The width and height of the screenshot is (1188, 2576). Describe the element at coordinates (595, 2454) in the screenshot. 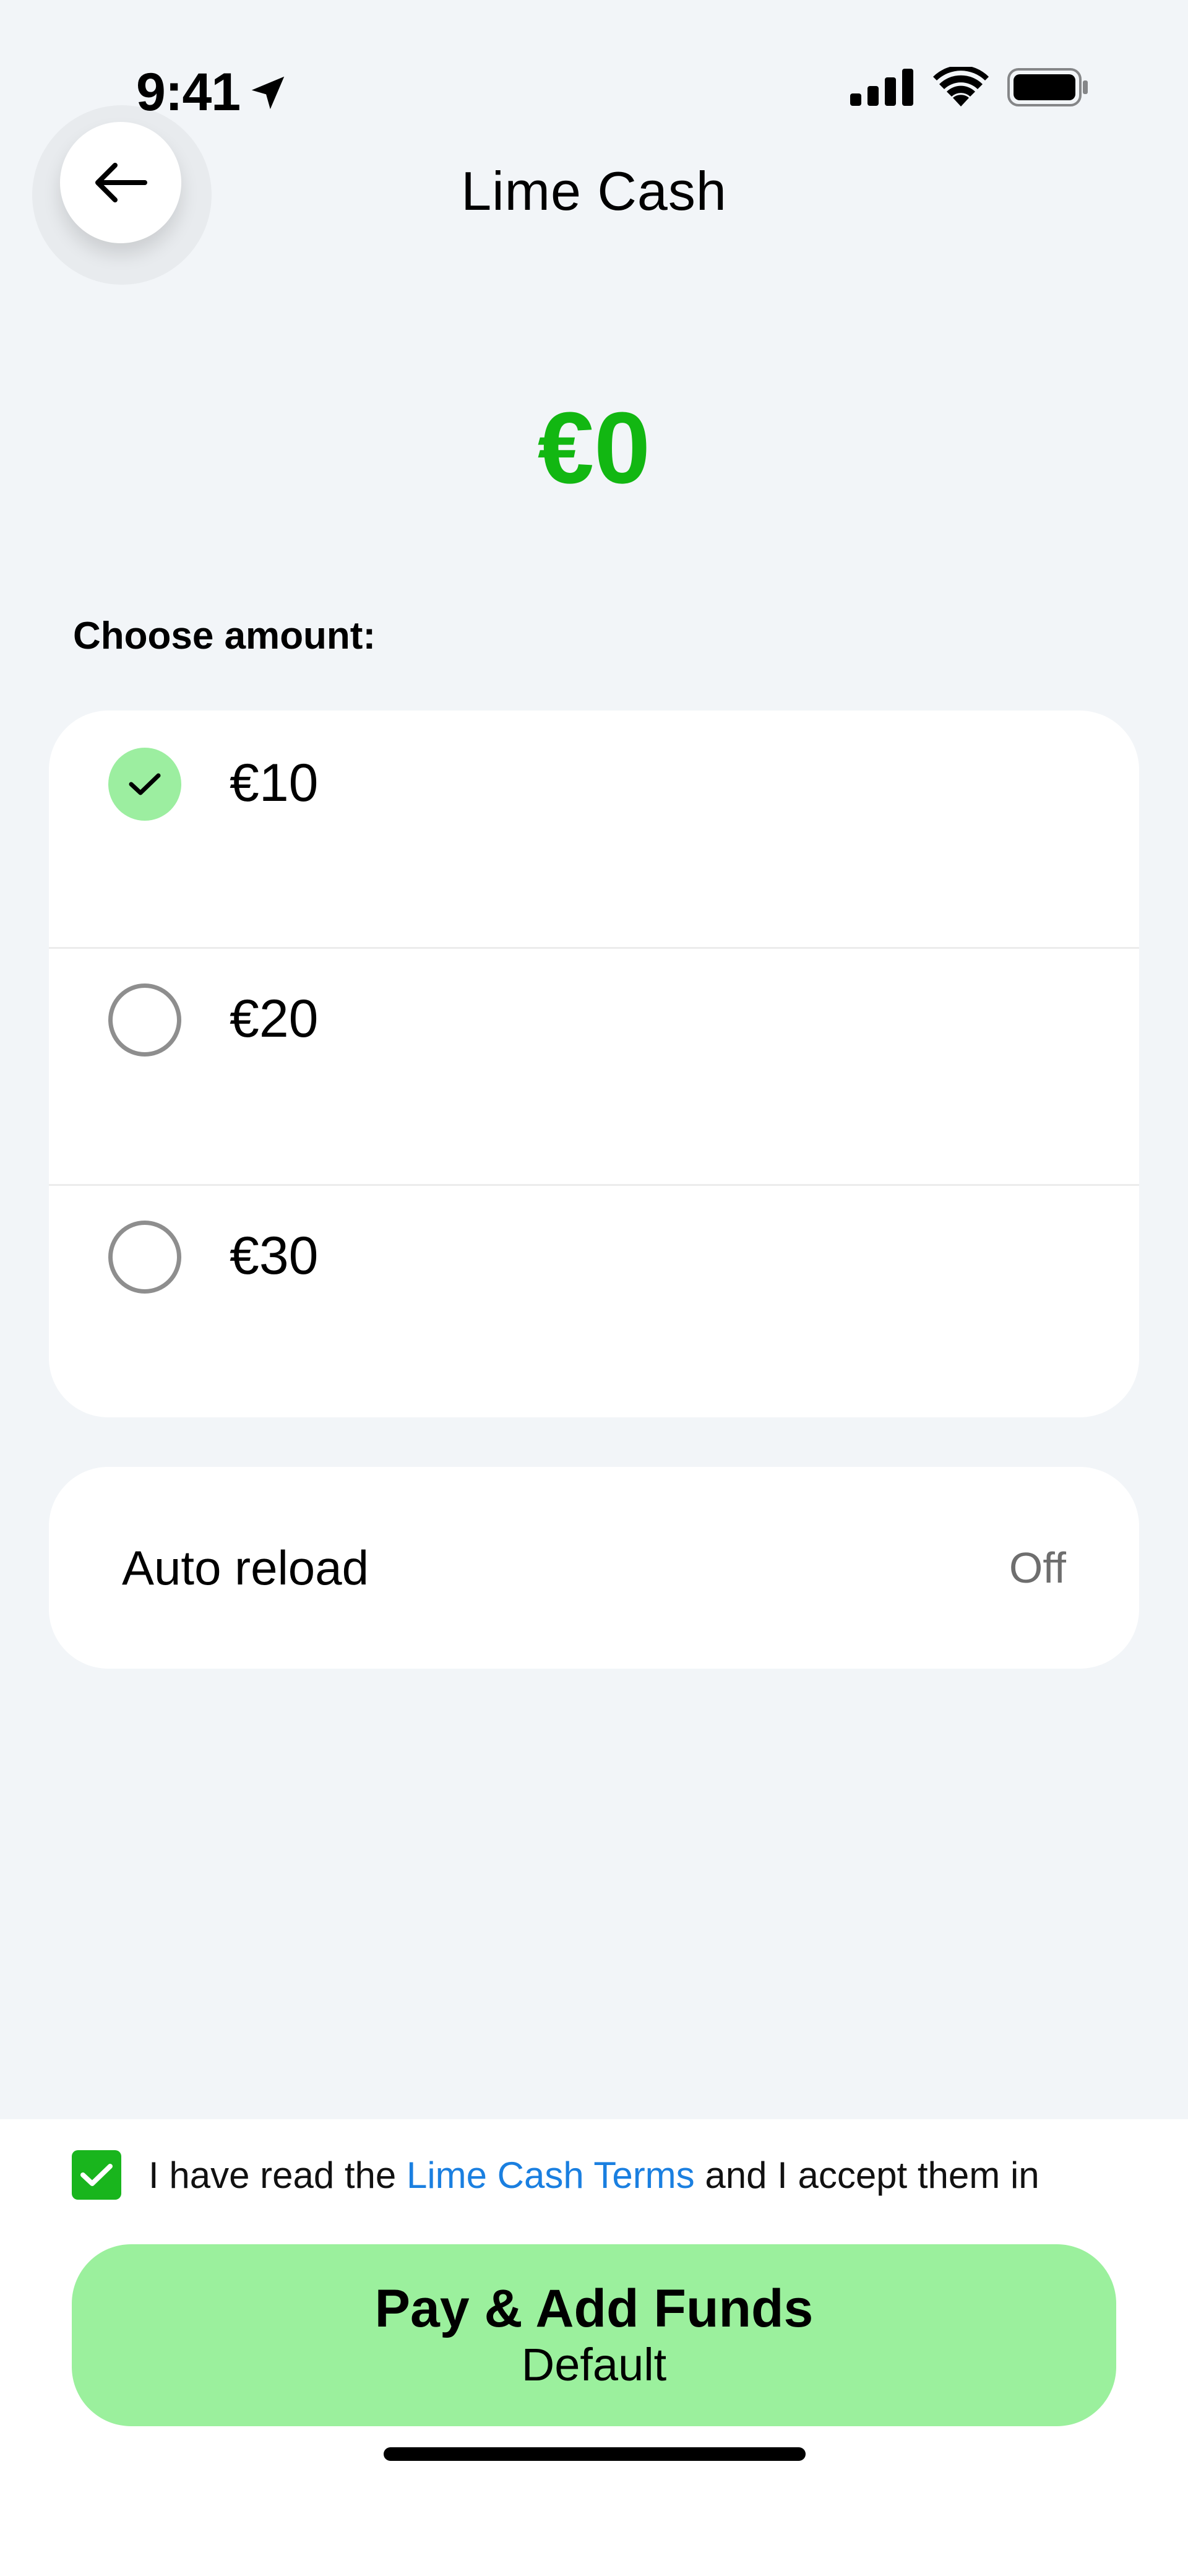

I see `home-indicator` at that location.